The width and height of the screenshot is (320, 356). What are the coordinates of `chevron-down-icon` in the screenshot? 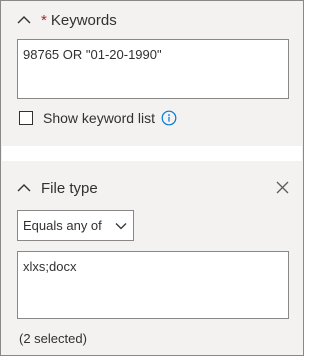 It's located at (121, 225).